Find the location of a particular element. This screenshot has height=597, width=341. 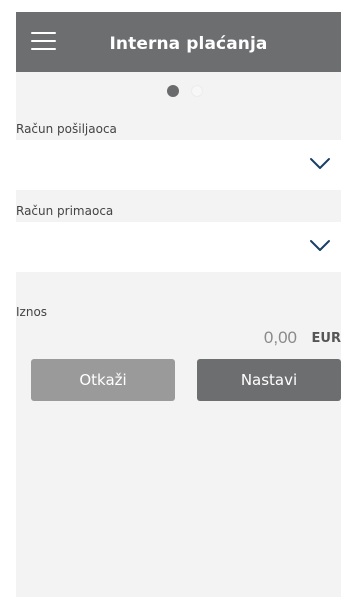

page-indicator is located at coordinates (178, 91).